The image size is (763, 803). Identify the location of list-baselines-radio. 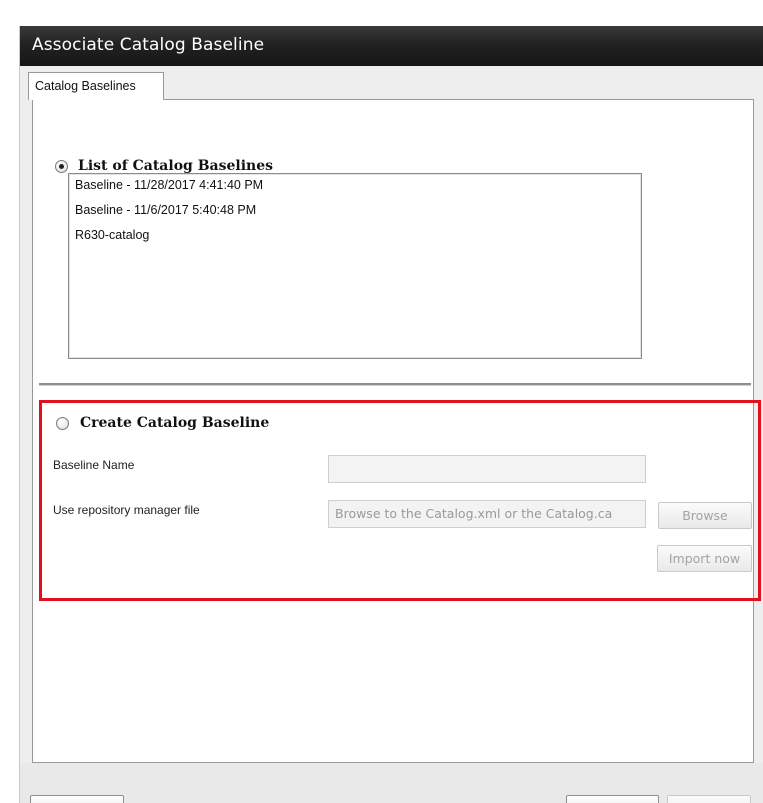
(61, 166).